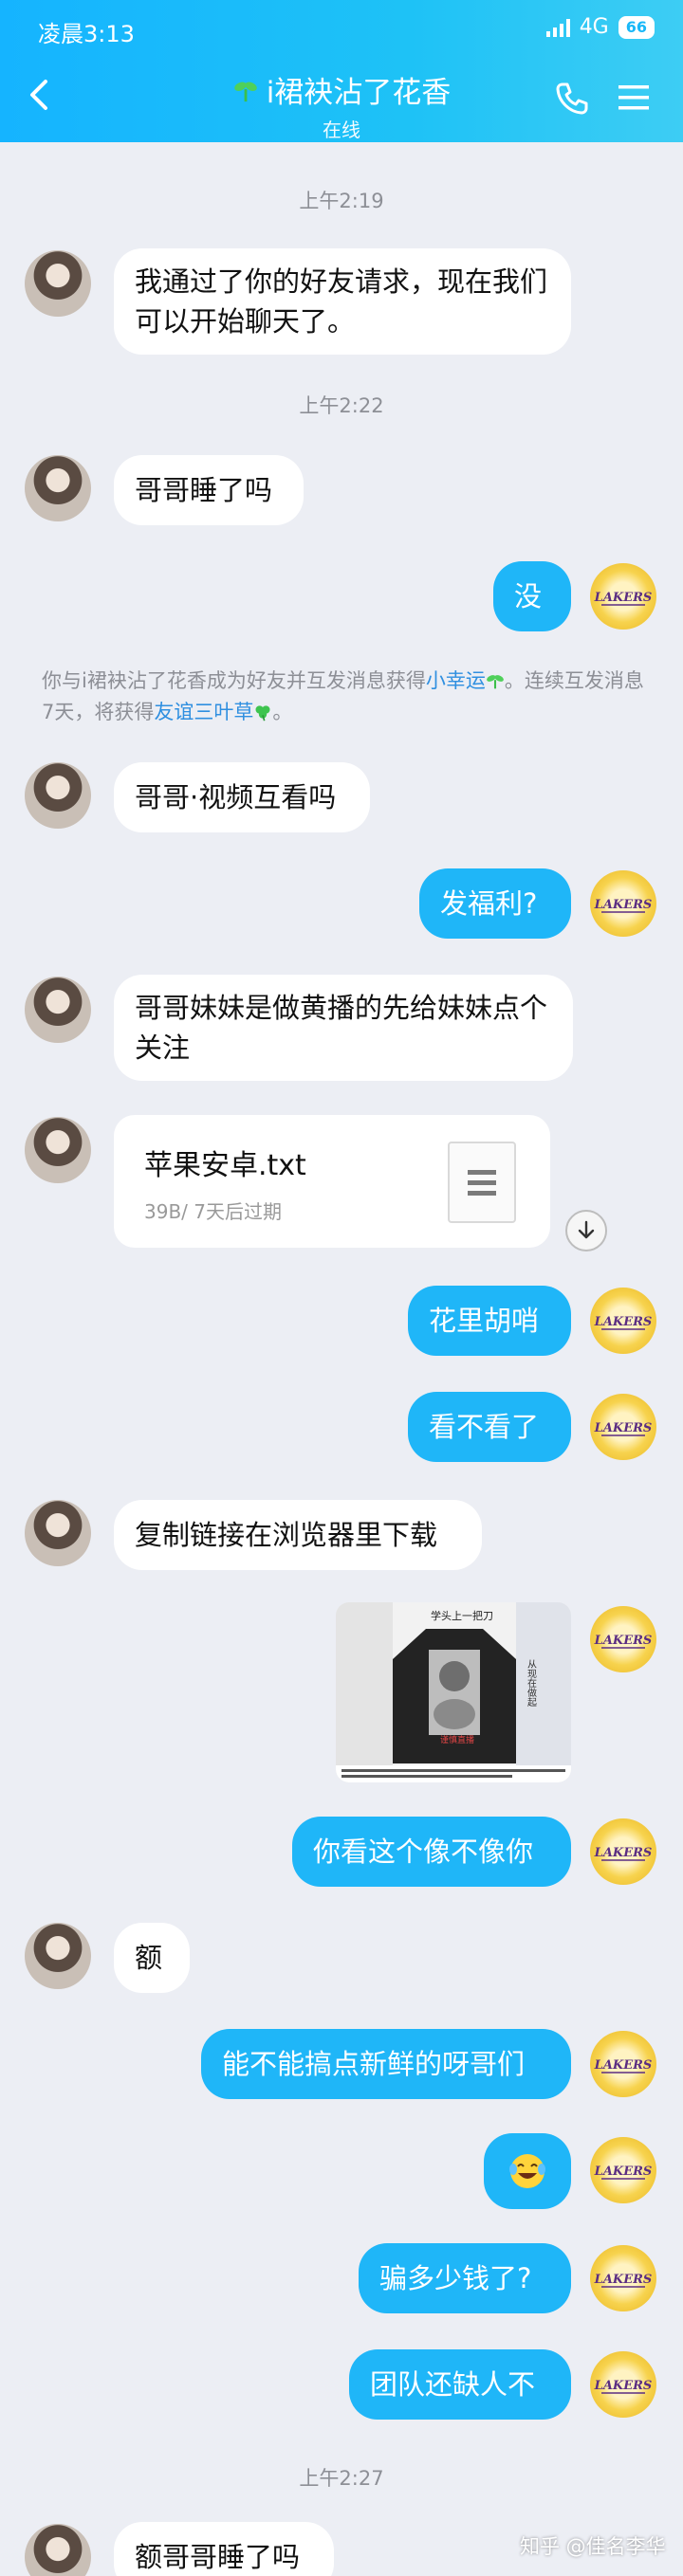 The width and height of the screenshot is (683, 2576). I want to click on message-bubble: 花里胡哨, so click(489, 1321).